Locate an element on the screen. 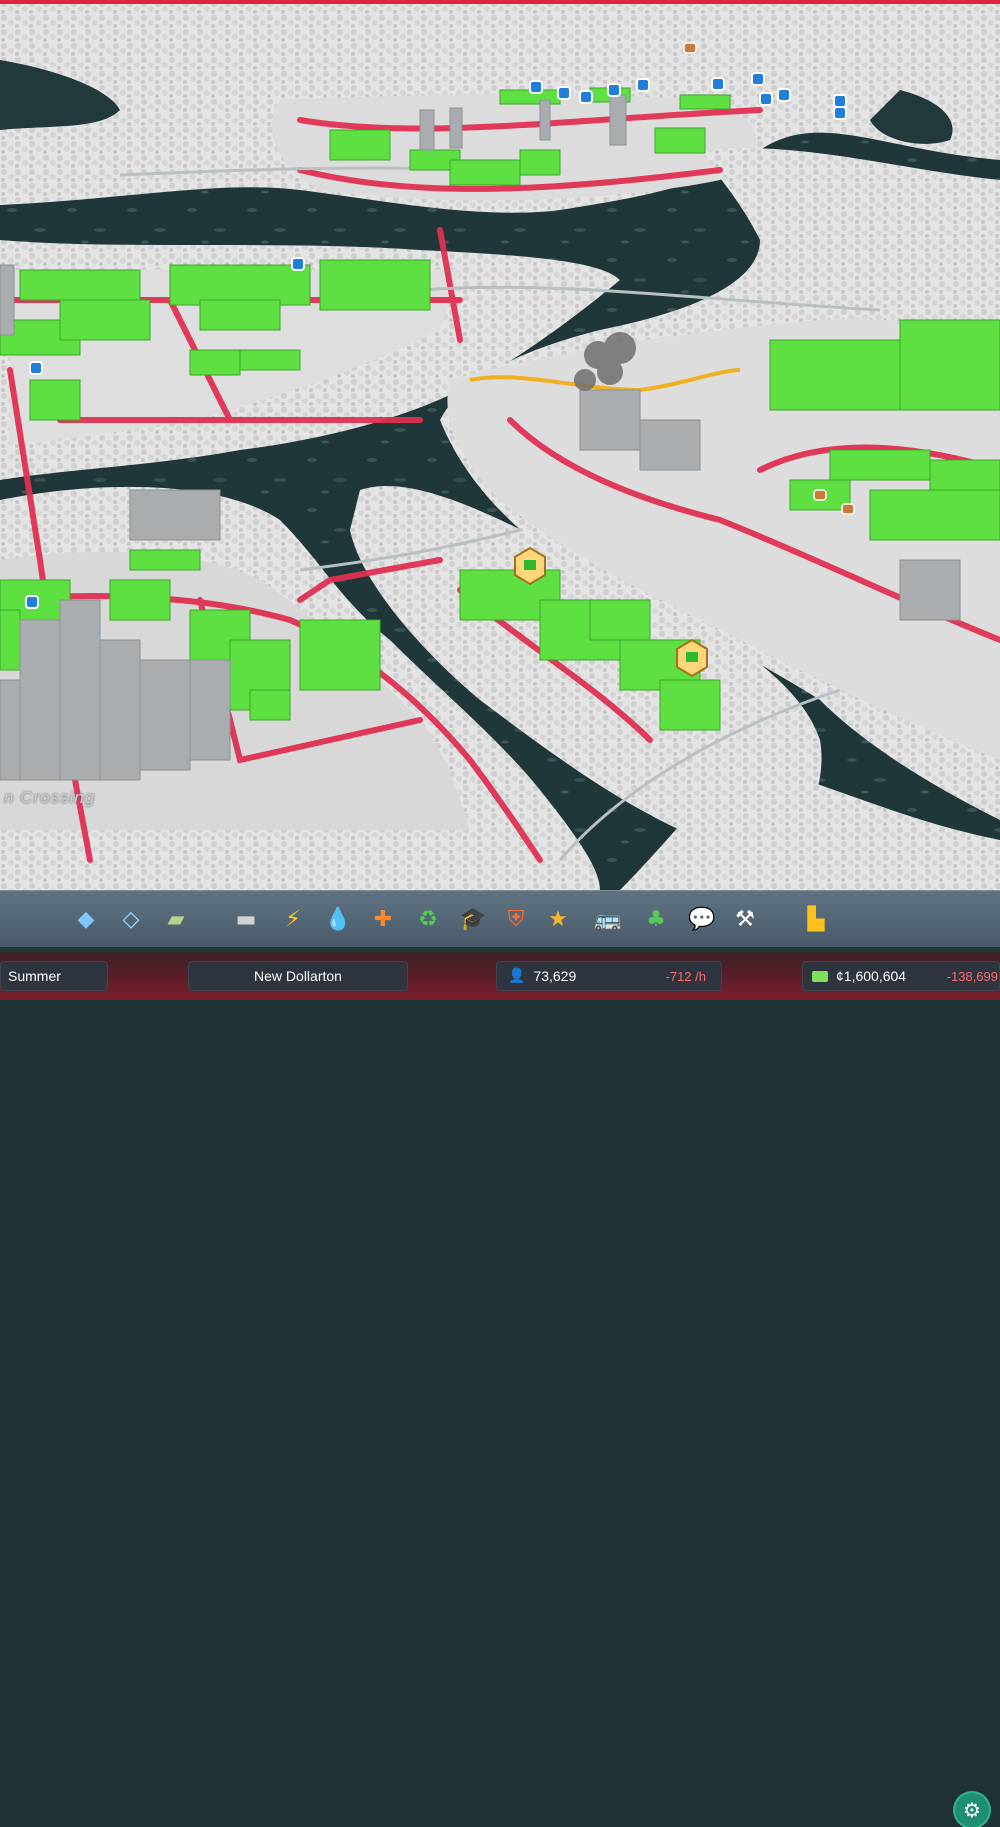 This screenshot has width=1000, height=1827. education-icon: 🎓 is located at coordinates (473, 919).